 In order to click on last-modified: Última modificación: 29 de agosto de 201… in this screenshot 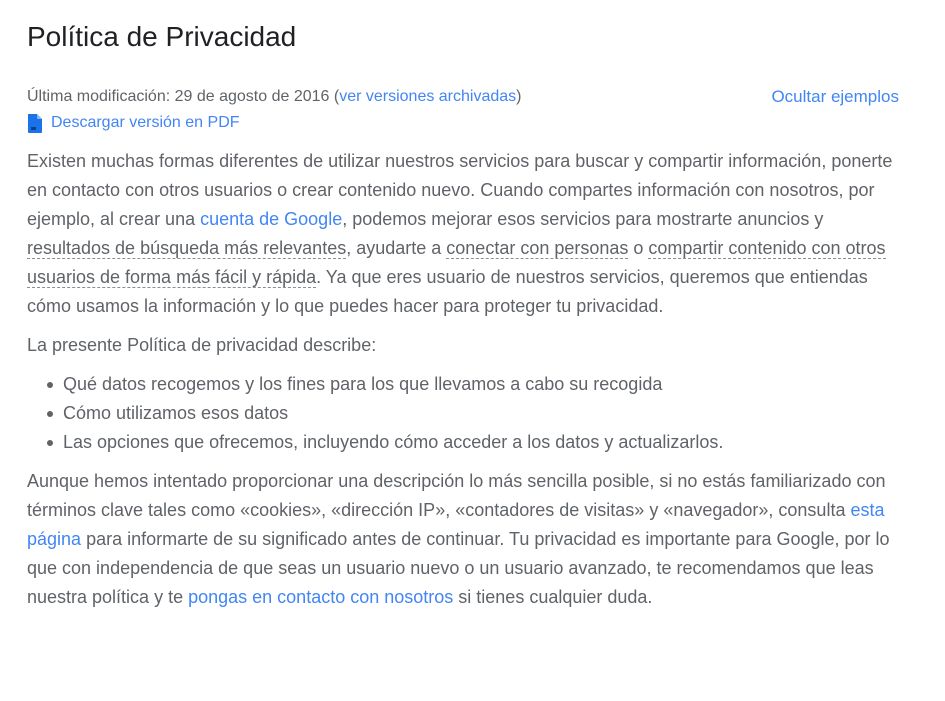, I will do `click(463, 97)`.